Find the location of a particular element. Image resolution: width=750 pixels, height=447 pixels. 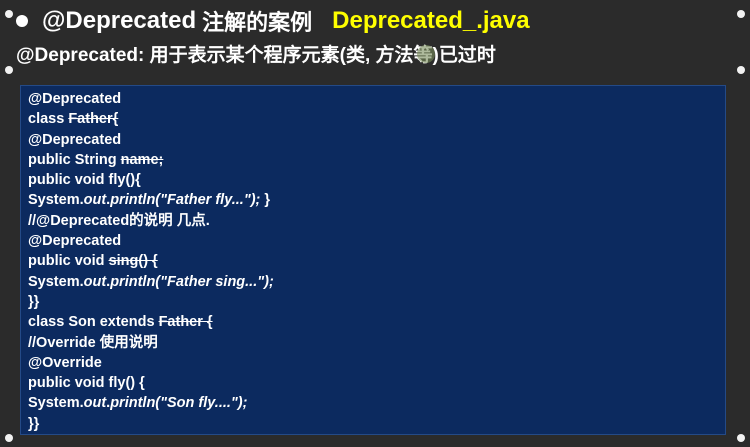

code-line: System.out.println("Father fly..."); } is located at coordinates (149, 200).